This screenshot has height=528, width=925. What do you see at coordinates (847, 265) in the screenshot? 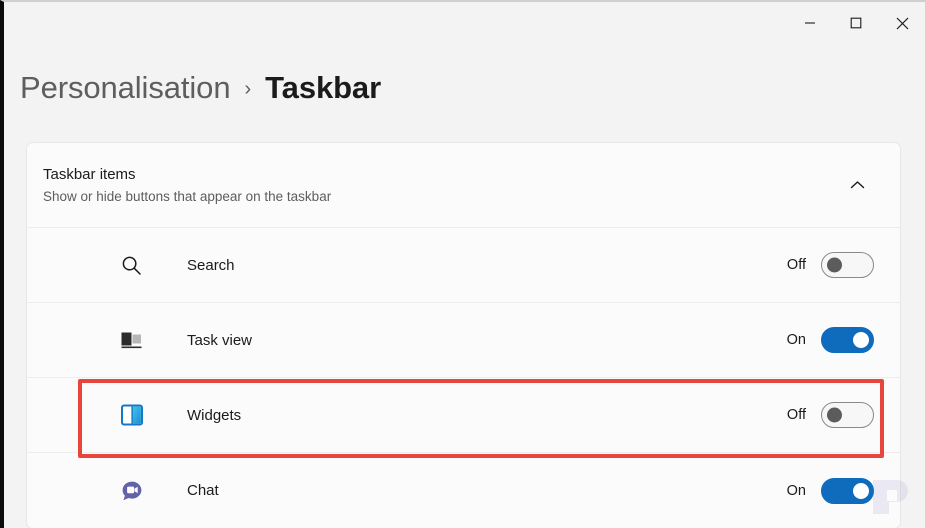
I see `search-toggle` at bounding box center [847, 265].